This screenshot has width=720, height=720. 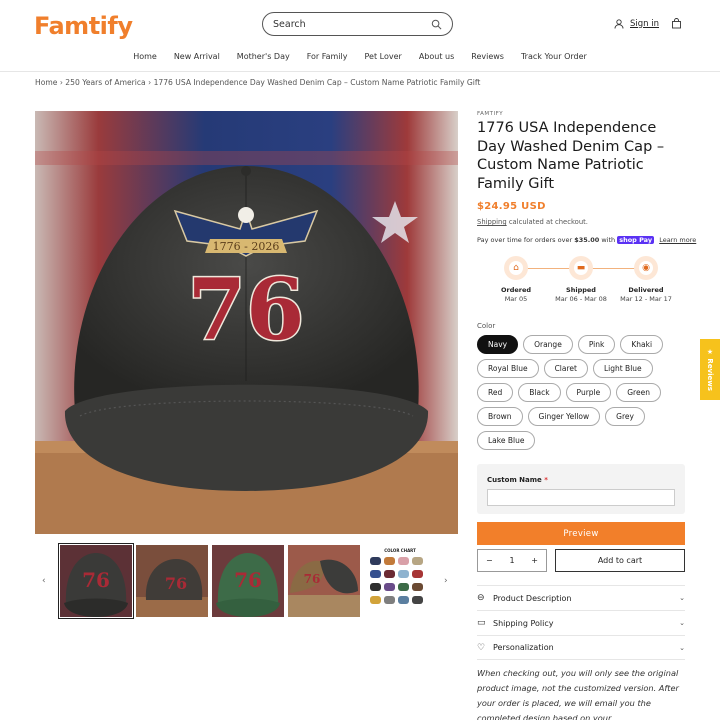 What do you see at coordinates (620, 560) in the screenshot?
I see `add-to-cart-button: Add to cart` at bounding box center [620, 560].